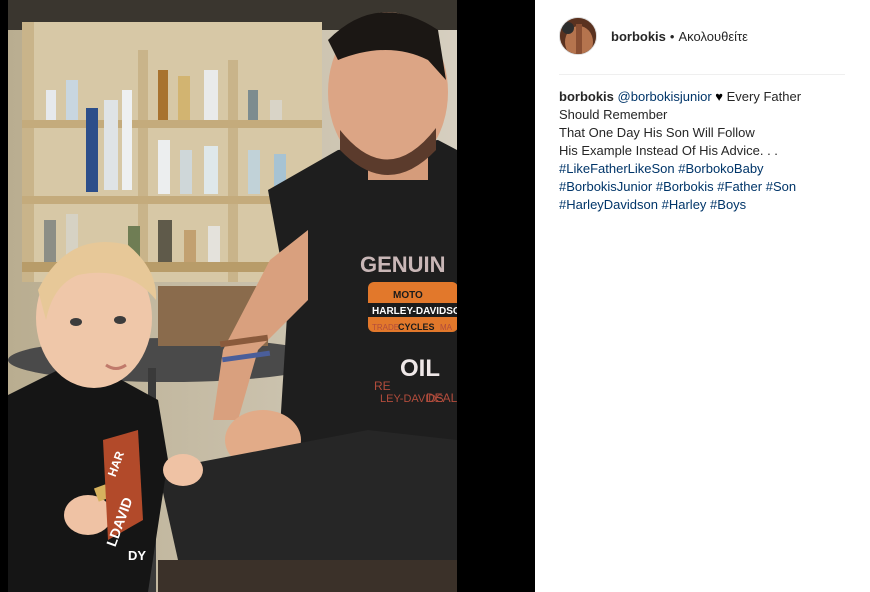 Image resolution: width=870 pixels, height=592 pixels. I want to click on hashtag-row: #HarleyDavidson #Harley #Boys, so click(704, 205).